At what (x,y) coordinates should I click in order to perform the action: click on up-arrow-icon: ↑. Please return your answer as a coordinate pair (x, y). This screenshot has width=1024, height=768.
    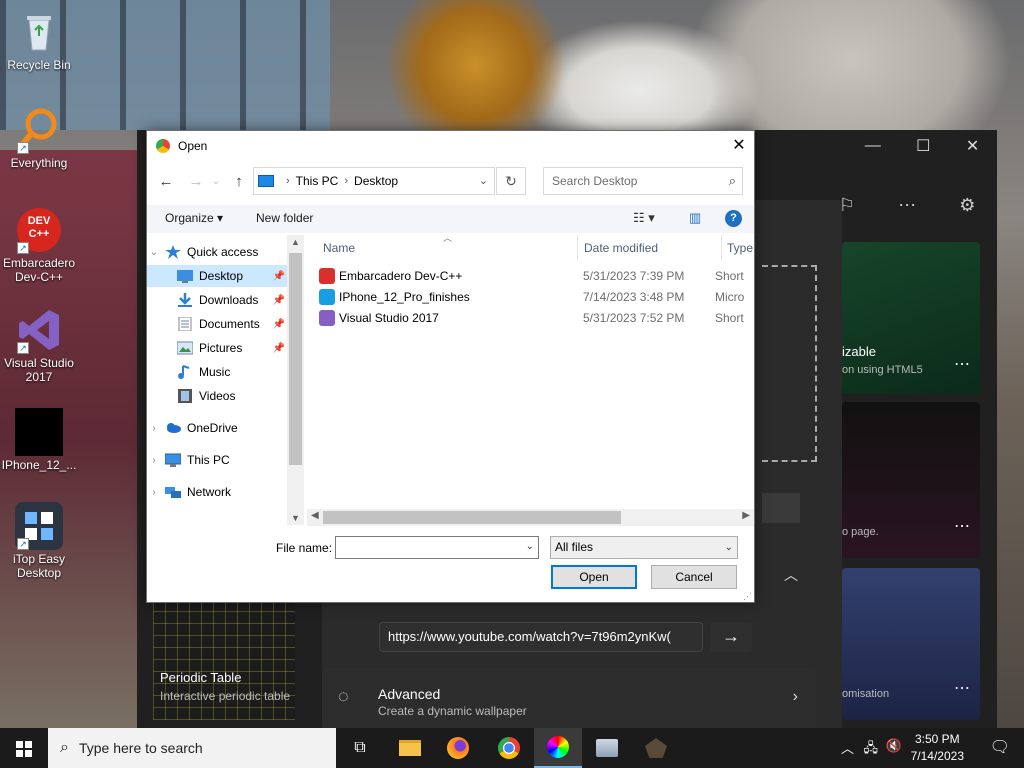
    Looking at the image, I should click on (239, 182).